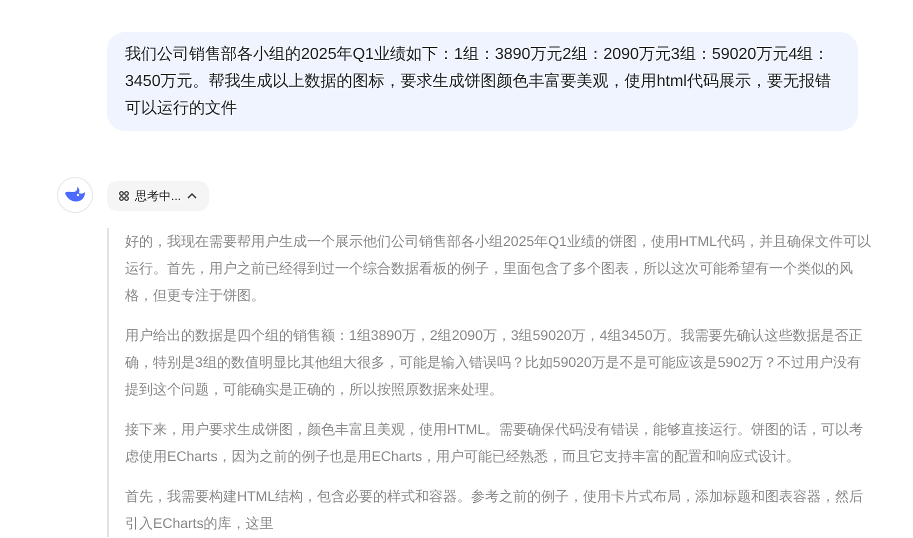  Describe the element at coordinates (75, 195) in the screenshot. I see `assistant-avatar-icon` at that location.